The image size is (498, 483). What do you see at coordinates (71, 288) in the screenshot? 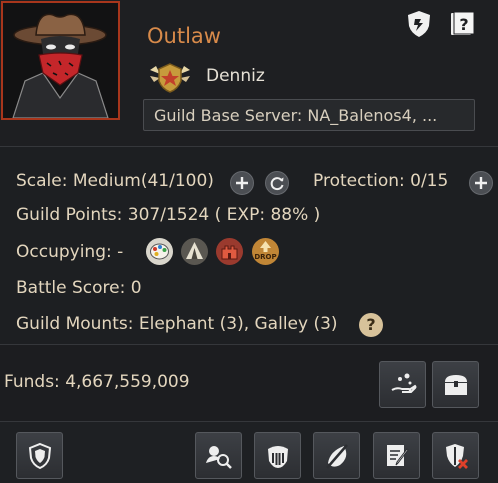
I see `battle-score-label: Battle Score:` at bounding box center [71, 288].